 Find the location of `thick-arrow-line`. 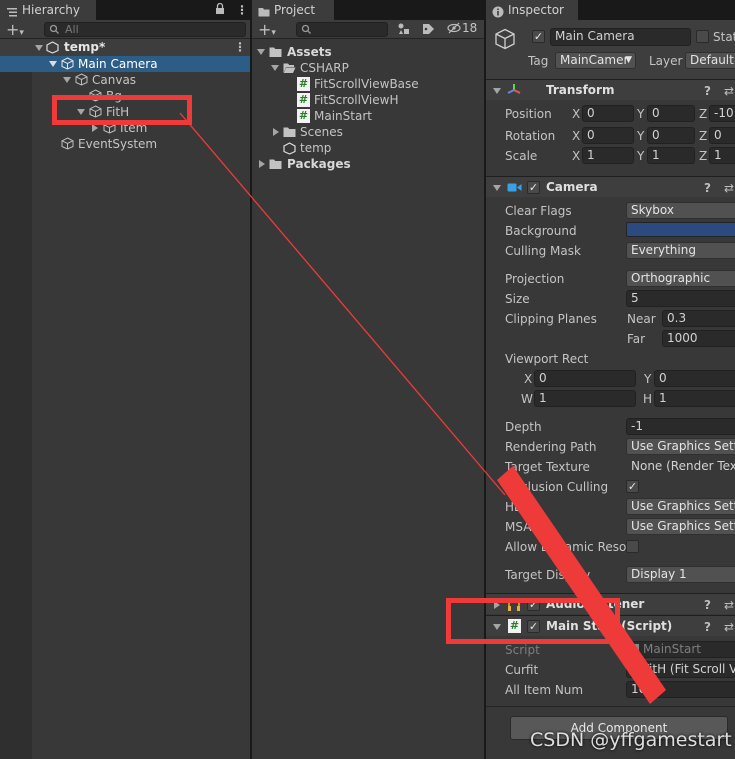

thick-arrow-line is located at coordinates (581, 585).